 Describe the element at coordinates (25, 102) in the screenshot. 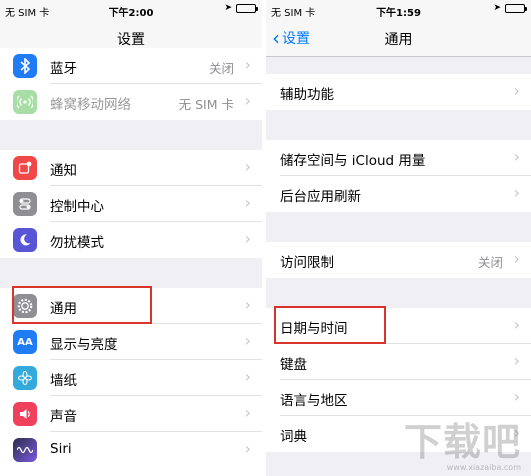

I see `cellular-icon` at that location.